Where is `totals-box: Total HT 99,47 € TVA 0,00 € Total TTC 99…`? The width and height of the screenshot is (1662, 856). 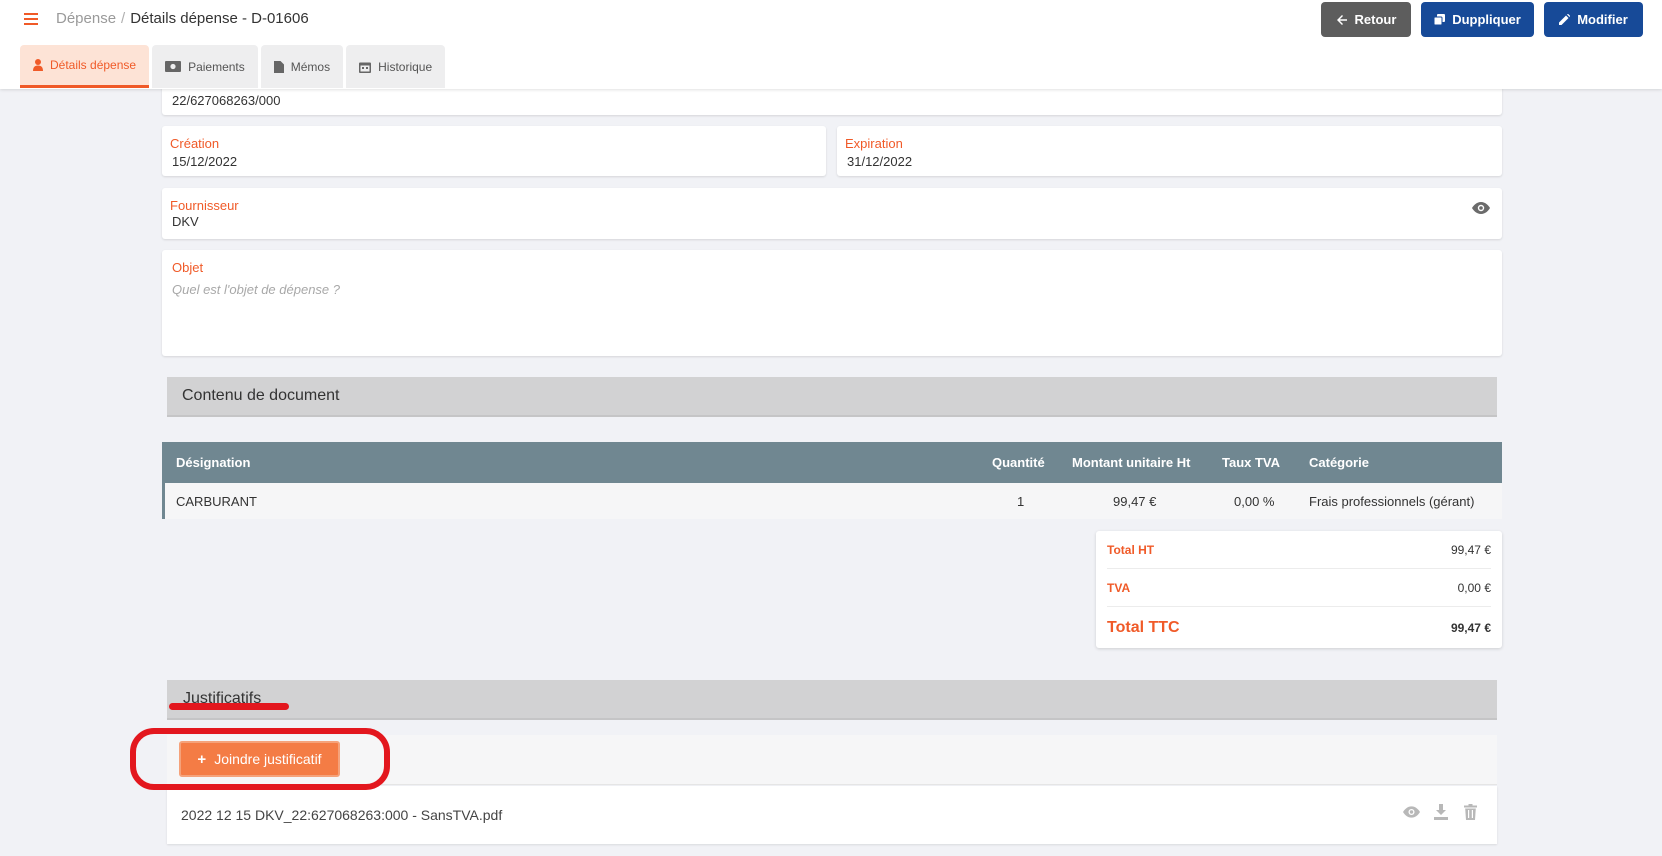
totals-box: Total HT 99,47 € TVA 0,00 € Total TTC 99… is located at coordinates (1299, 589).